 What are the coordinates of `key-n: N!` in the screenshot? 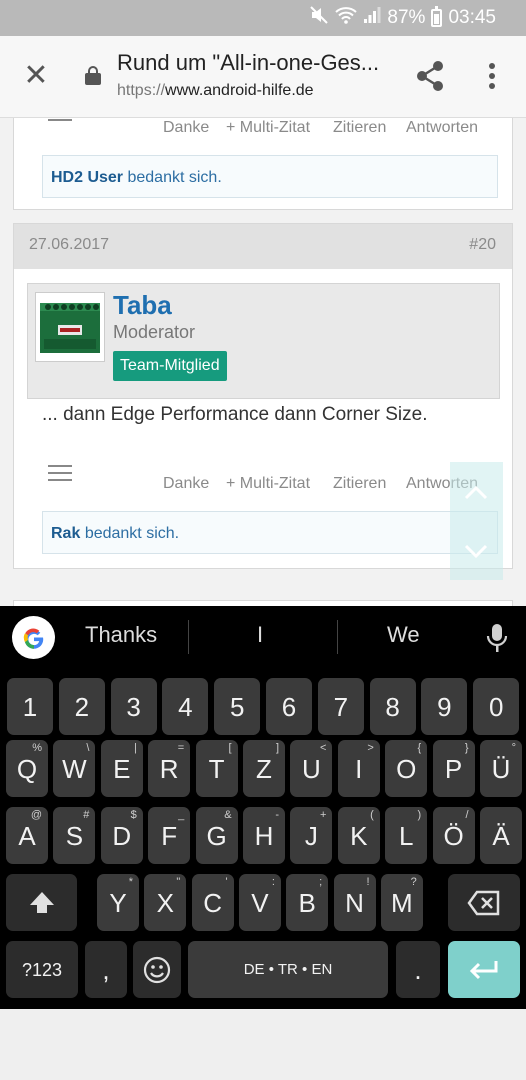 It's located at (354, 902).